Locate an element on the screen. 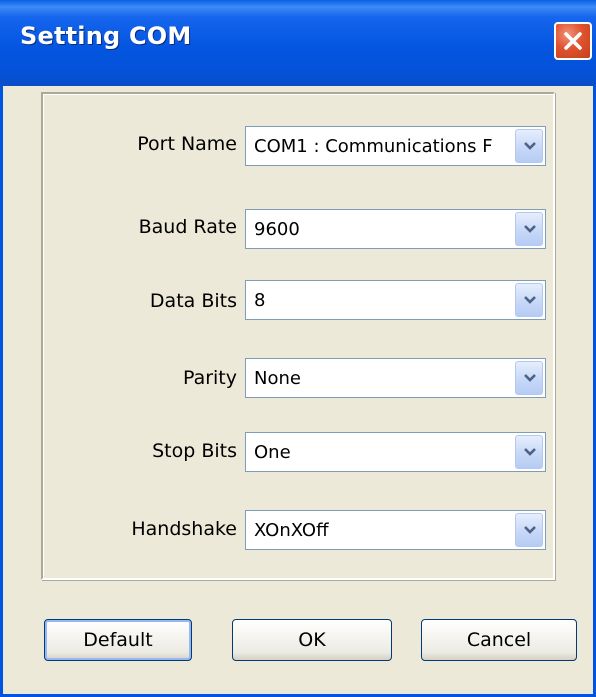 This screenshot has width=596, height=697. stop-bits-label: Stop Bits is located at coordinates (194, 451).